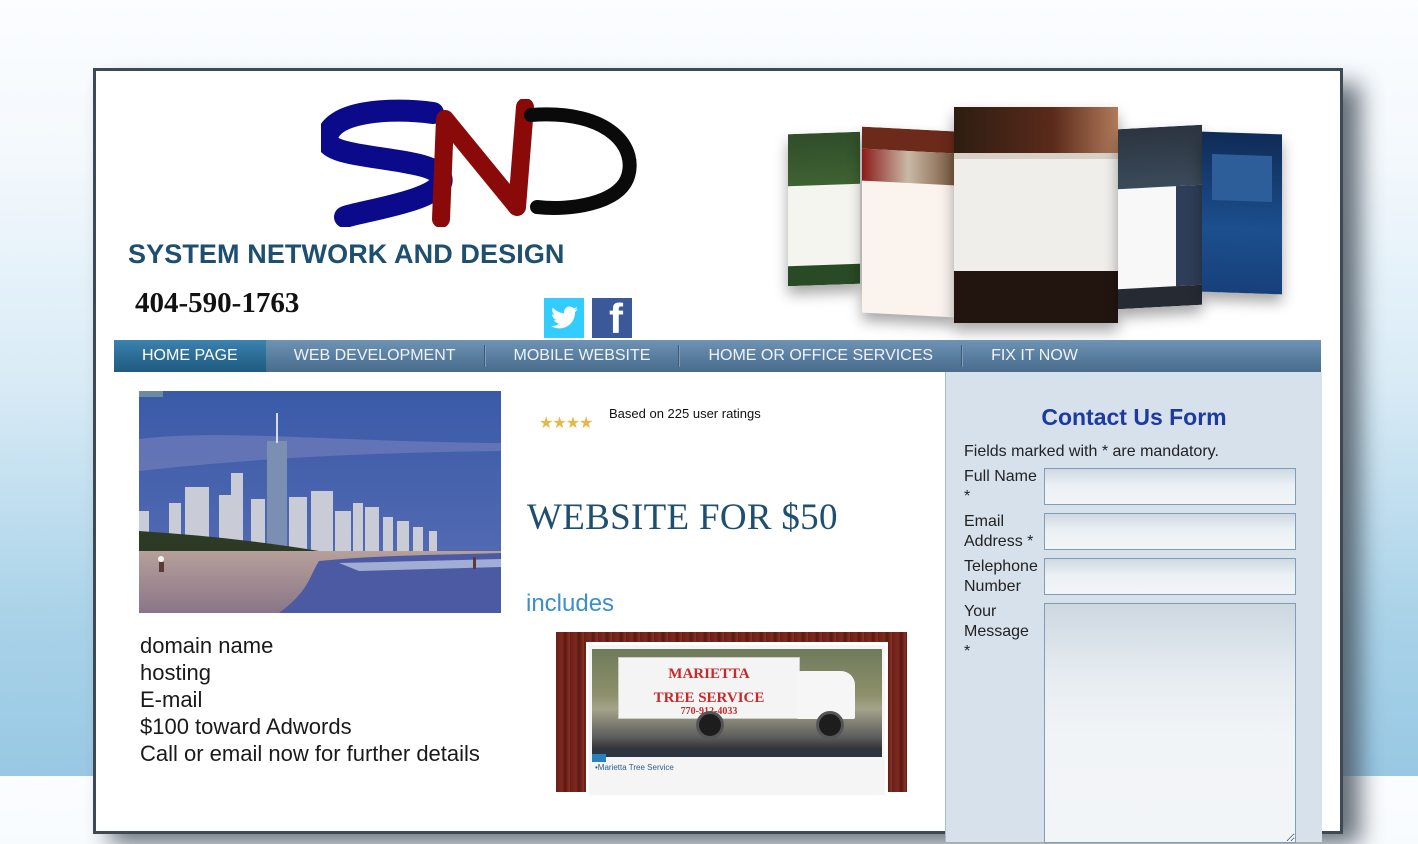  I want to click on truck-title-2: TREE SERVICE, so click(709, 698).